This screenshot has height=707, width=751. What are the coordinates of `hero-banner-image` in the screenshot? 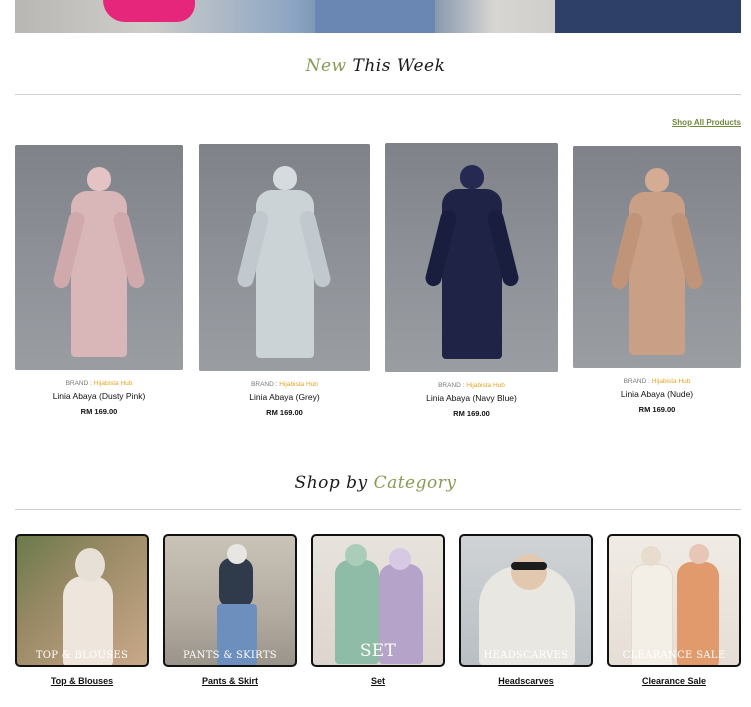 It's located at (378, 16).